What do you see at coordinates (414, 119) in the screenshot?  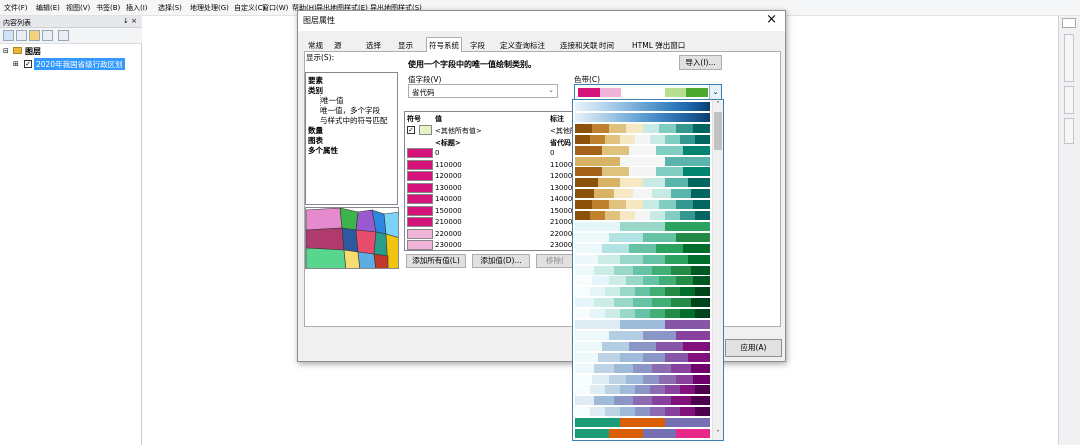 I see `col-header-symbol: 符号` at bounding box center [414, 119].